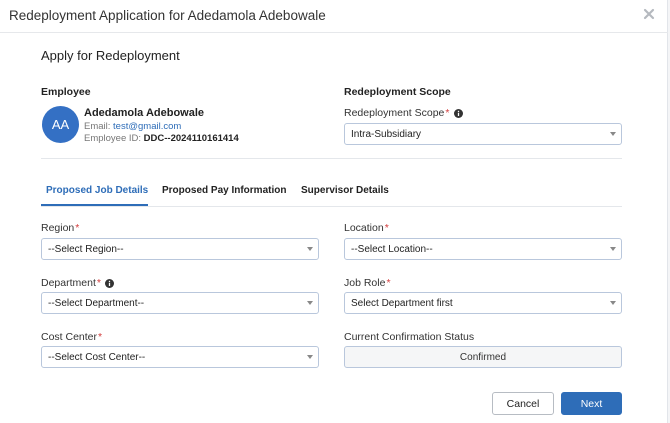 The height and width of the screenshot is (423, 670). I want to click on employee-id: DDC--2024110161414, so click(191, 138).